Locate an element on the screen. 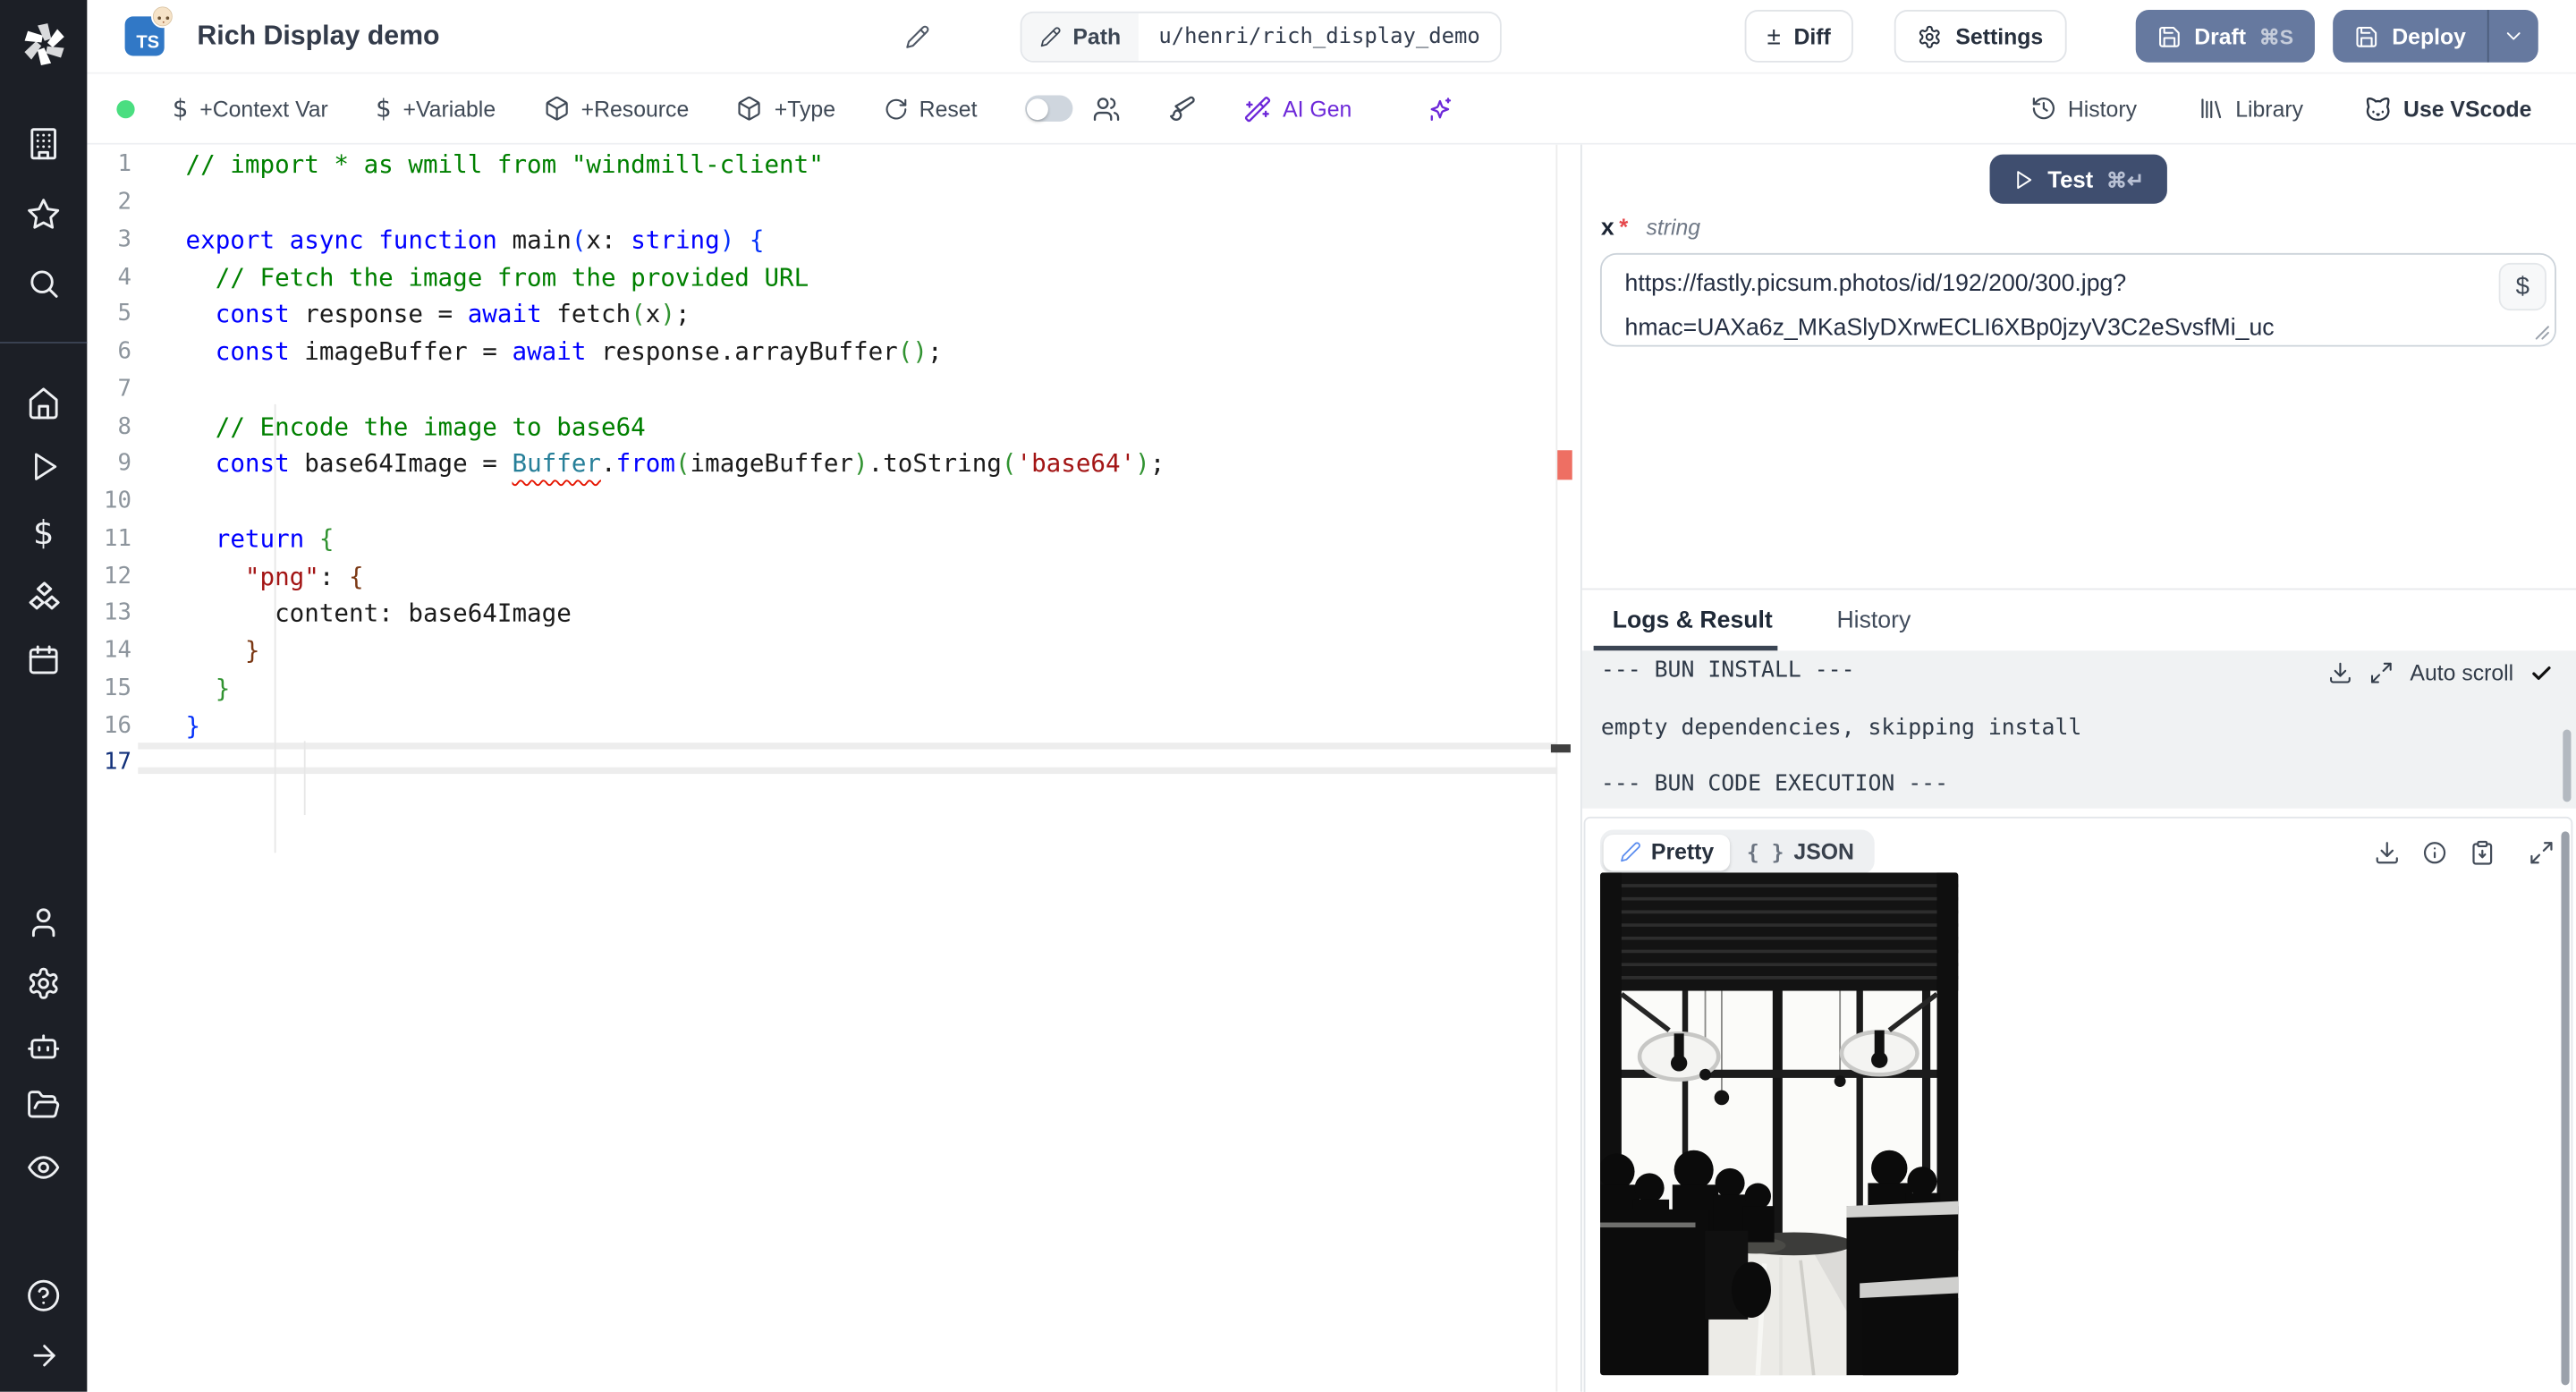  use-vscode-label: Use VScode is located at coordinates (2467, 108).